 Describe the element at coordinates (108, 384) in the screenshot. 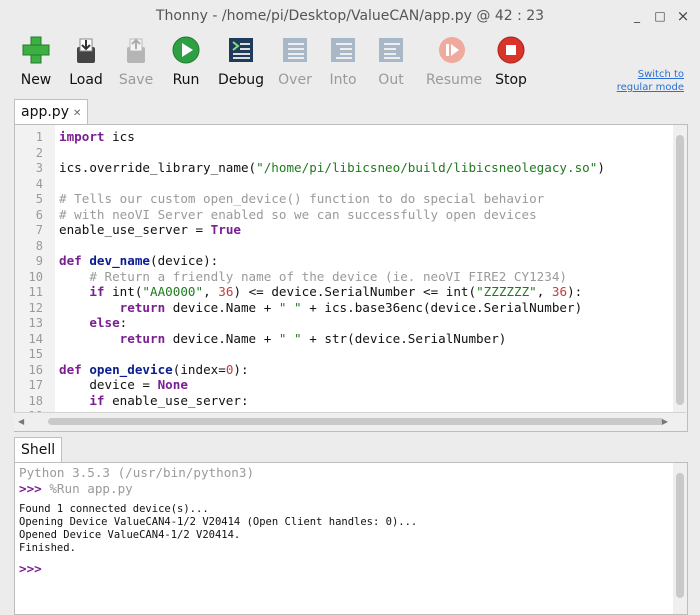

I see `code-token: device =` at that location.